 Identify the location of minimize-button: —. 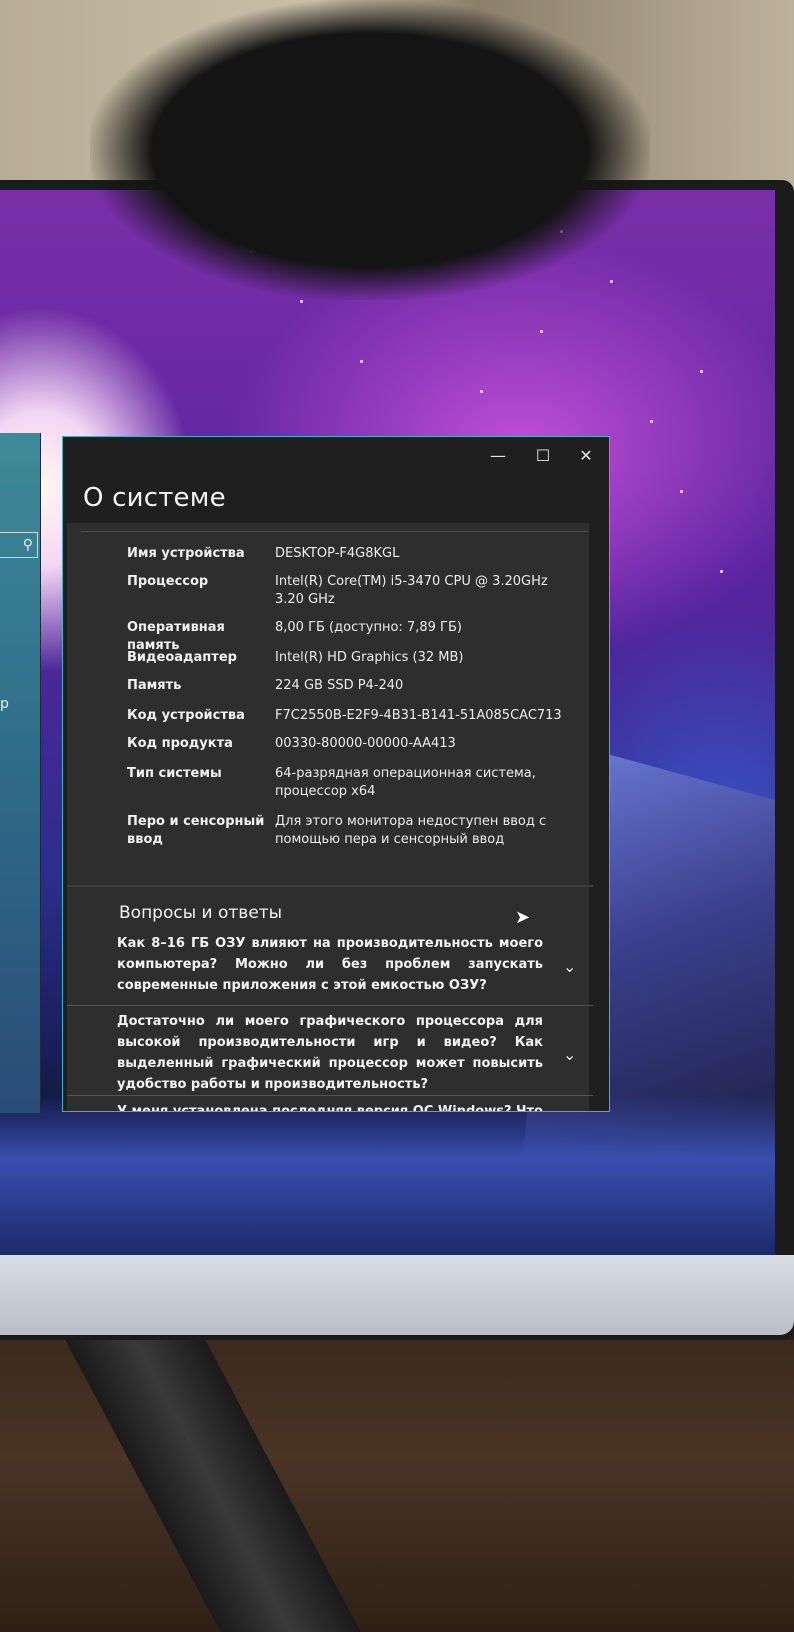
(498, 456).